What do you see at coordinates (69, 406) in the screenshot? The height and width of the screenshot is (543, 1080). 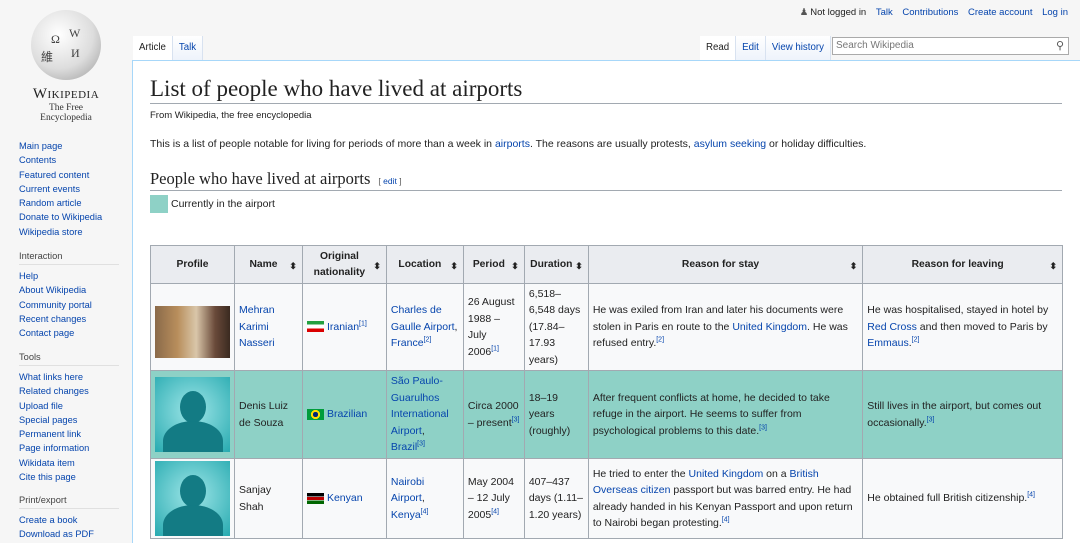 I see `sidebar-item-upload-file: Upload file` at bounding box center [69, 406].